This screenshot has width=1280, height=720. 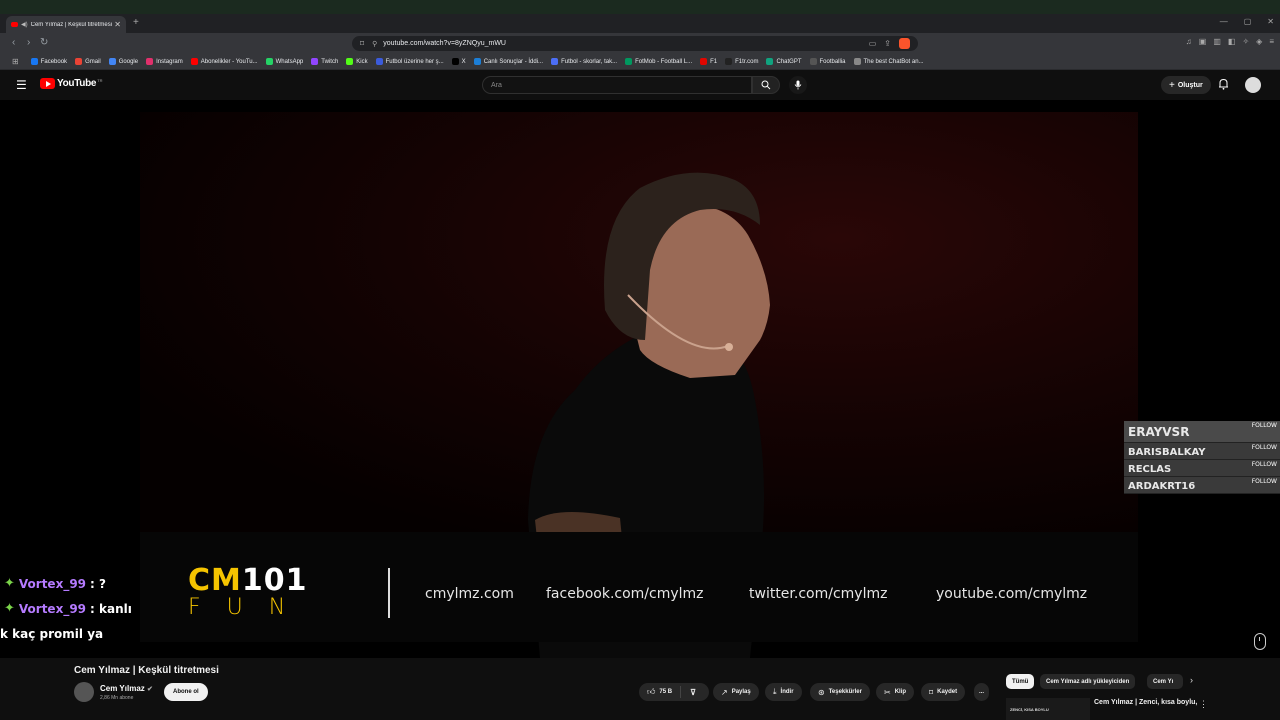 What do you see at coordinates (186, 692) in the screenshot?
I see `subscribe-button: Abone ol` at bounding box center [186, 692].